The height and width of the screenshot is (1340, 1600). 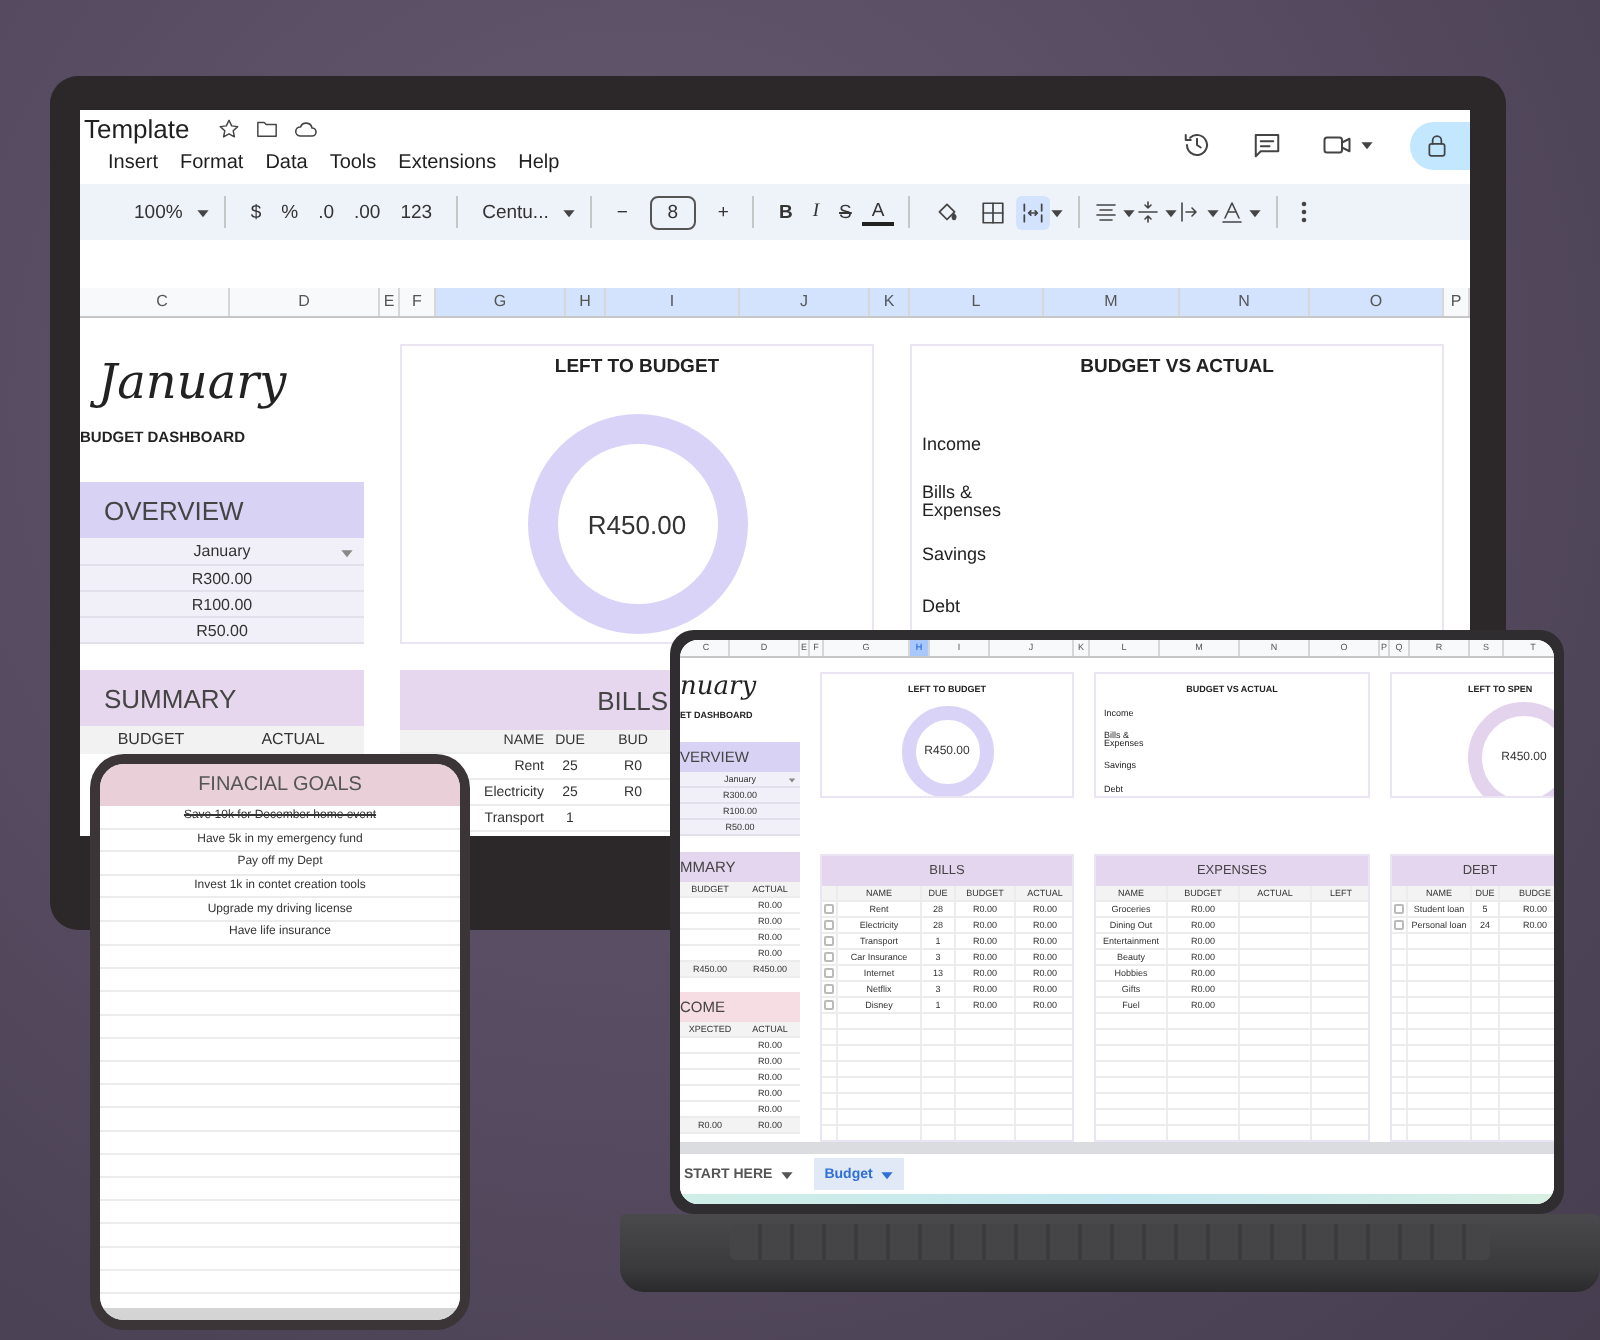 What do you see at coordinates (133, 163) in the screenshot?
I see `menu-item: Insert` at bounding box center [133, 163].